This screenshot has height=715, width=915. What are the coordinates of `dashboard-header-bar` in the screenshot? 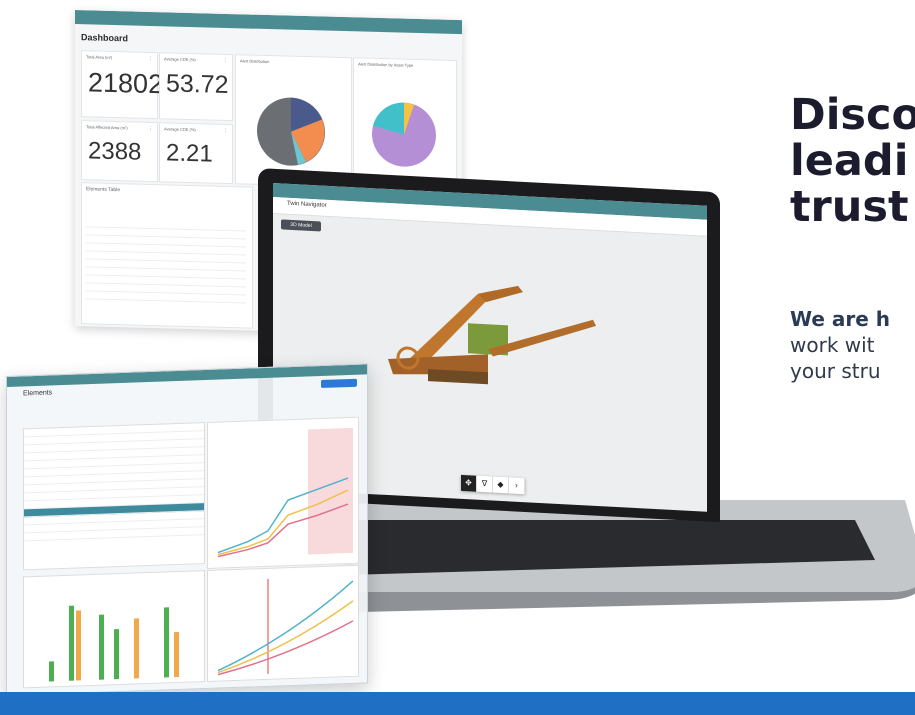 It's located at (268, 22).